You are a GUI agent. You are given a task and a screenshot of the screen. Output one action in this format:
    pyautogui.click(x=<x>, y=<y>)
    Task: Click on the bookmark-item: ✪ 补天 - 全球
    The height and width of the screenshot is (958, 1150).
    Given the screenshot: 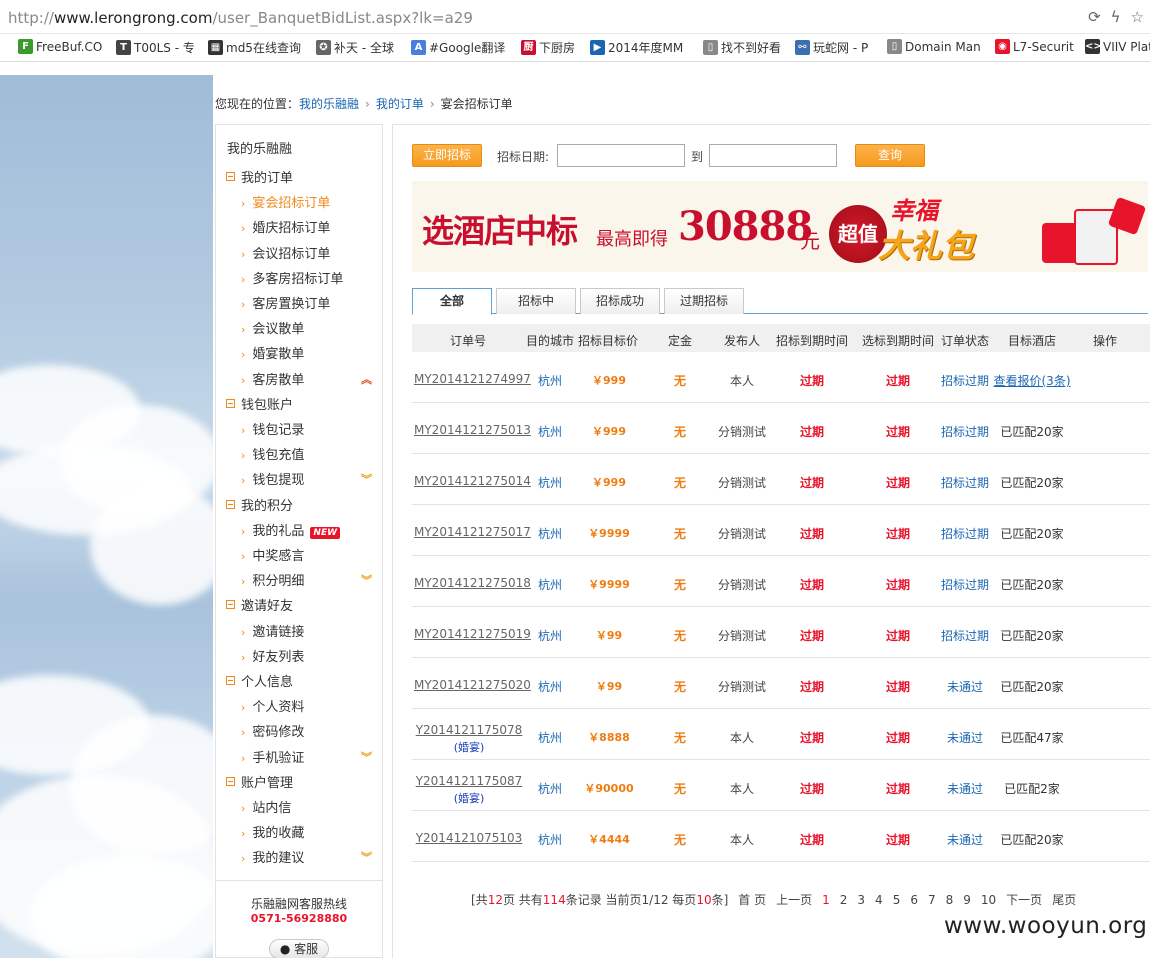 What is the action you would take?
    pyautogui.click(x=355, y=47)
    